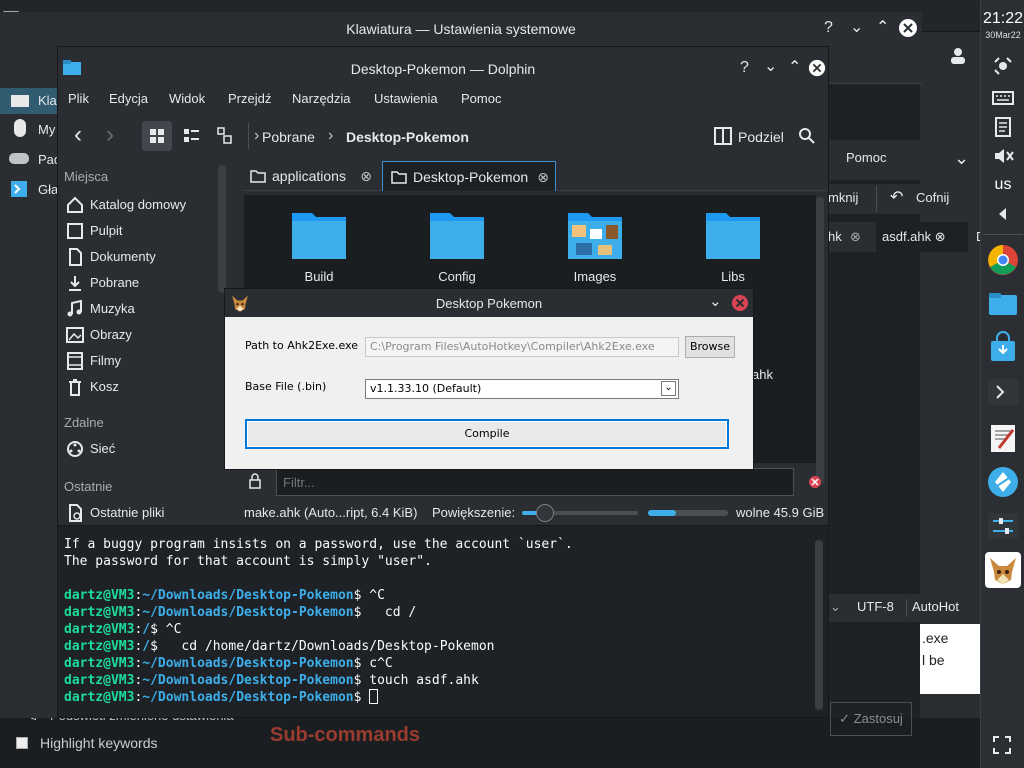 The height and width of the screenshot is (768, 1024). I want to click on system-settings-icon, so click(1003, 482).